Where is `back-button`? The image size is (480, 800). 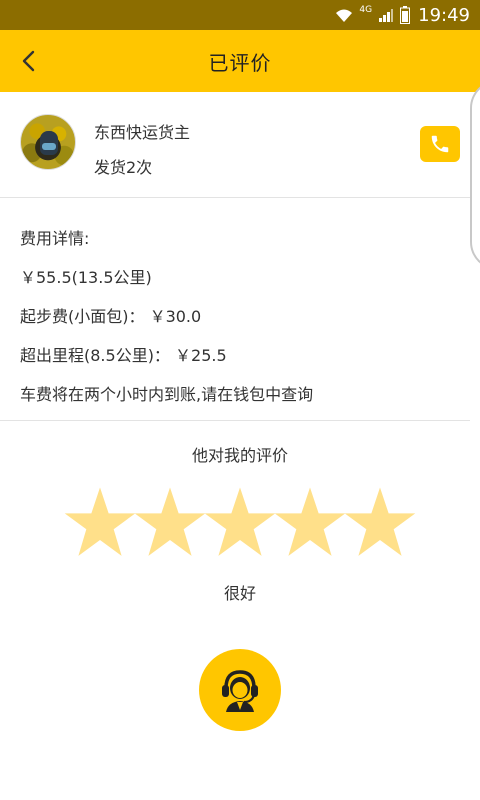
back-button is located at coordinates (29, 61).